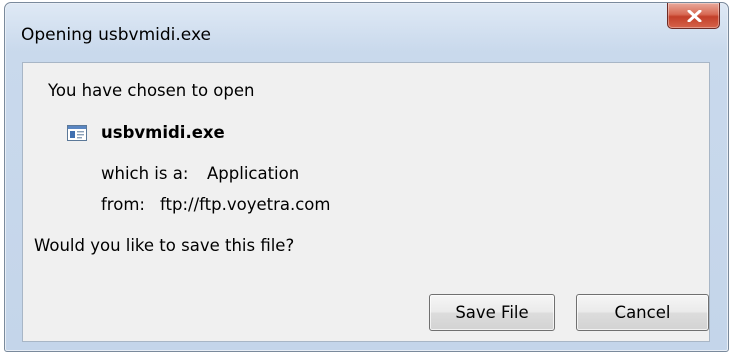 The width and height of the screenshot is (733, 356). I want to click on file-source-label: from:, so click(123, 204).